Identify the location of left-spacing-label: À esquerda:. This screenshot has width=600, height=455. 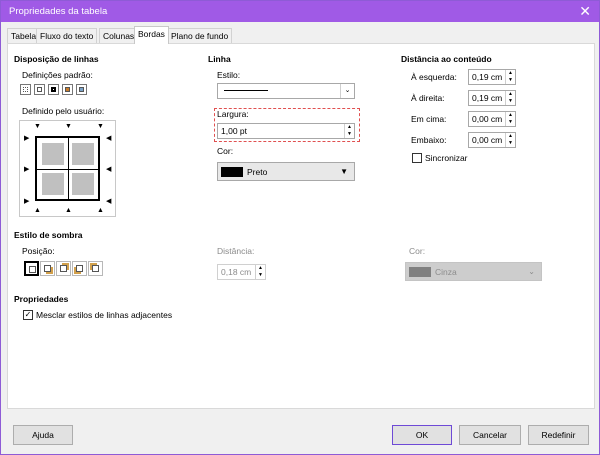
(434, 77).